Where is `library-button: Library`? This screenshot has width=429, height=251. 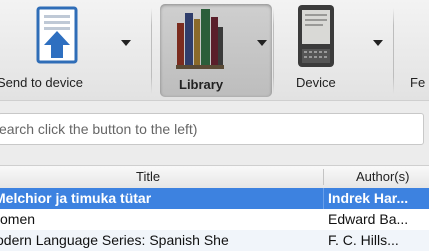 library-button: Library is located at coordinates (215, 50).